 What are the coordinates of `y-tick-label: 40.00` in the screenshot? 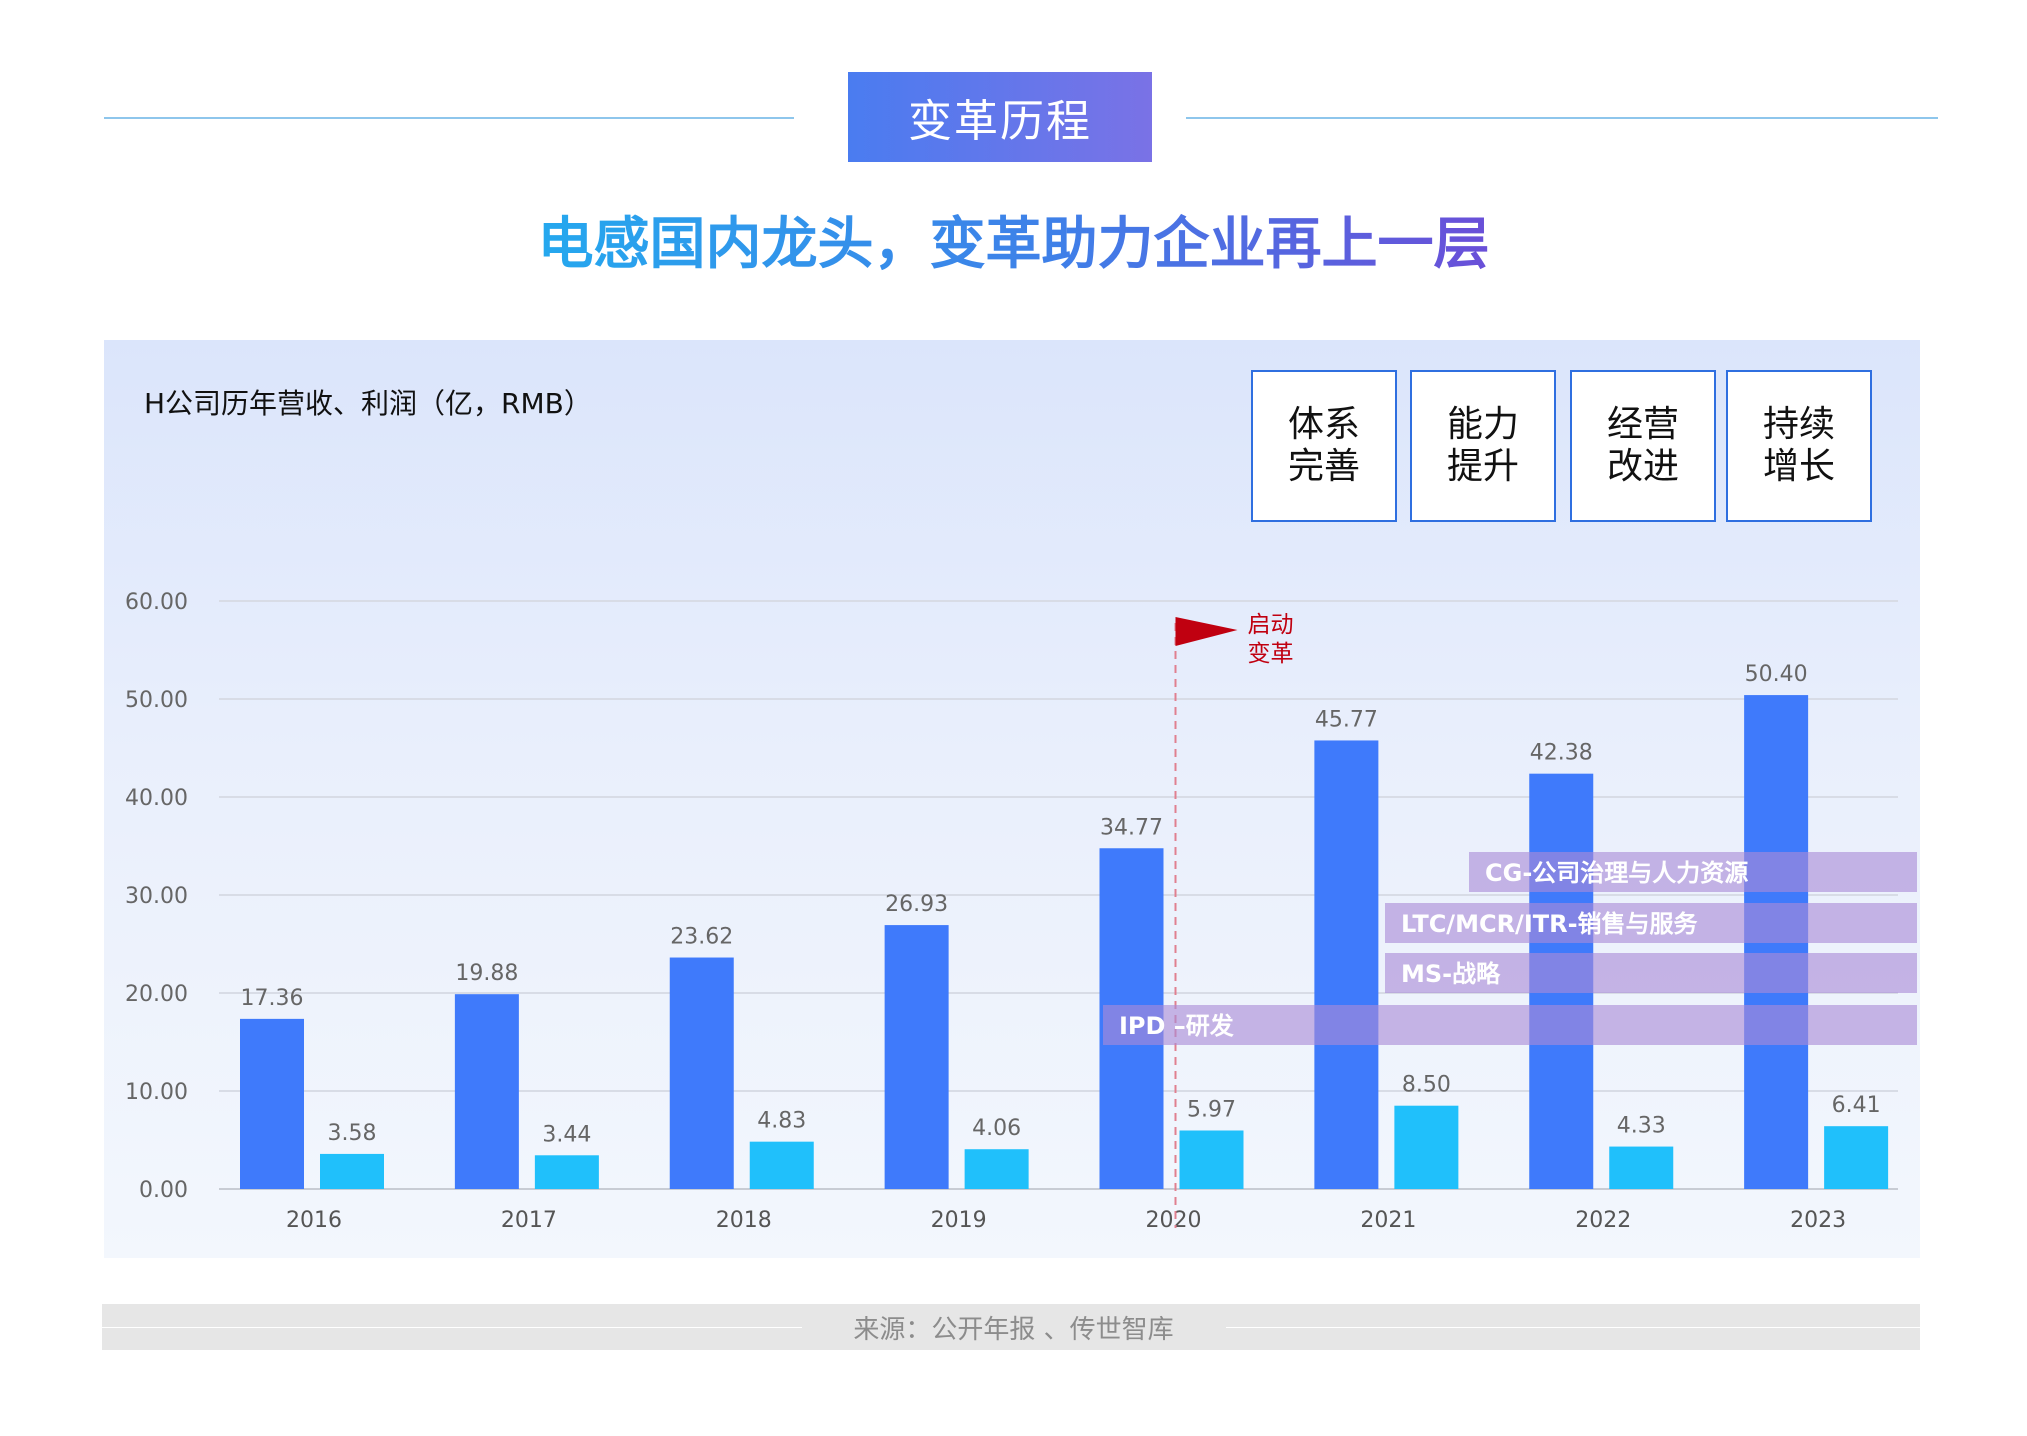 It's located at (156, 798).